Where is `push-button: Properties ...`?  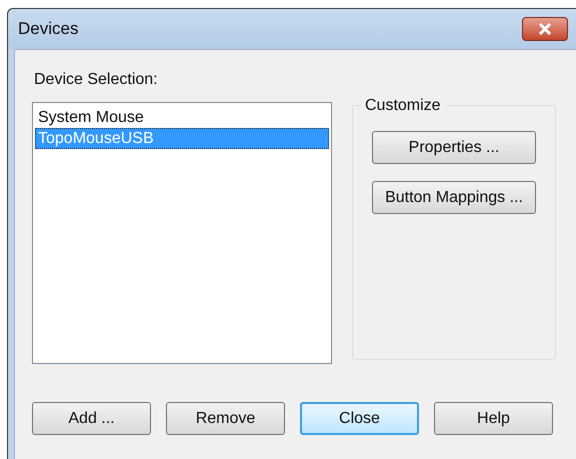 push-button: Properties ... is located at coordinates (454, 147).